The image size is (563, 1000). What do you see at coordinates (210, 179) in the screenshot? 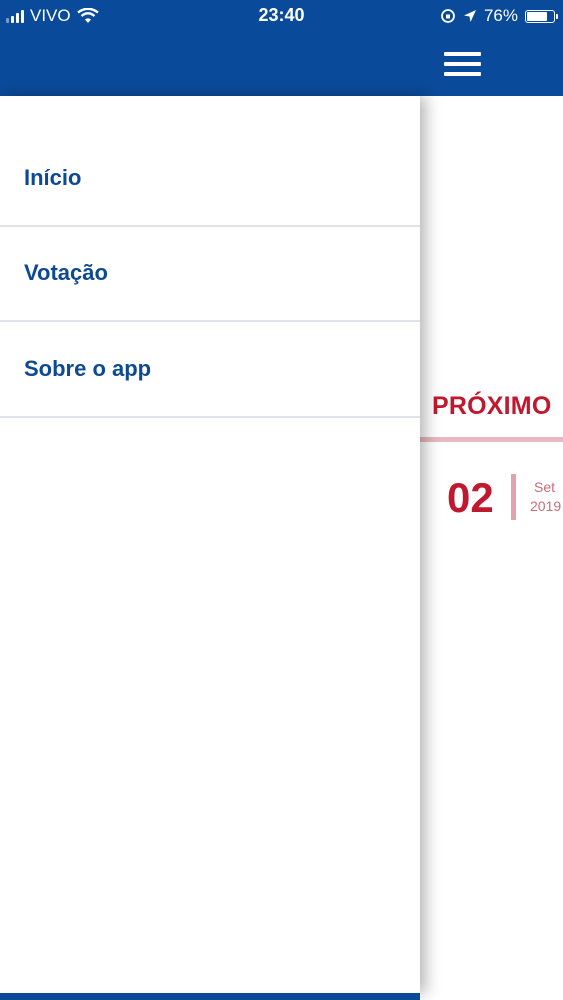
I see `drawer-item-inicio: Início` at bounding box center [210, 179].